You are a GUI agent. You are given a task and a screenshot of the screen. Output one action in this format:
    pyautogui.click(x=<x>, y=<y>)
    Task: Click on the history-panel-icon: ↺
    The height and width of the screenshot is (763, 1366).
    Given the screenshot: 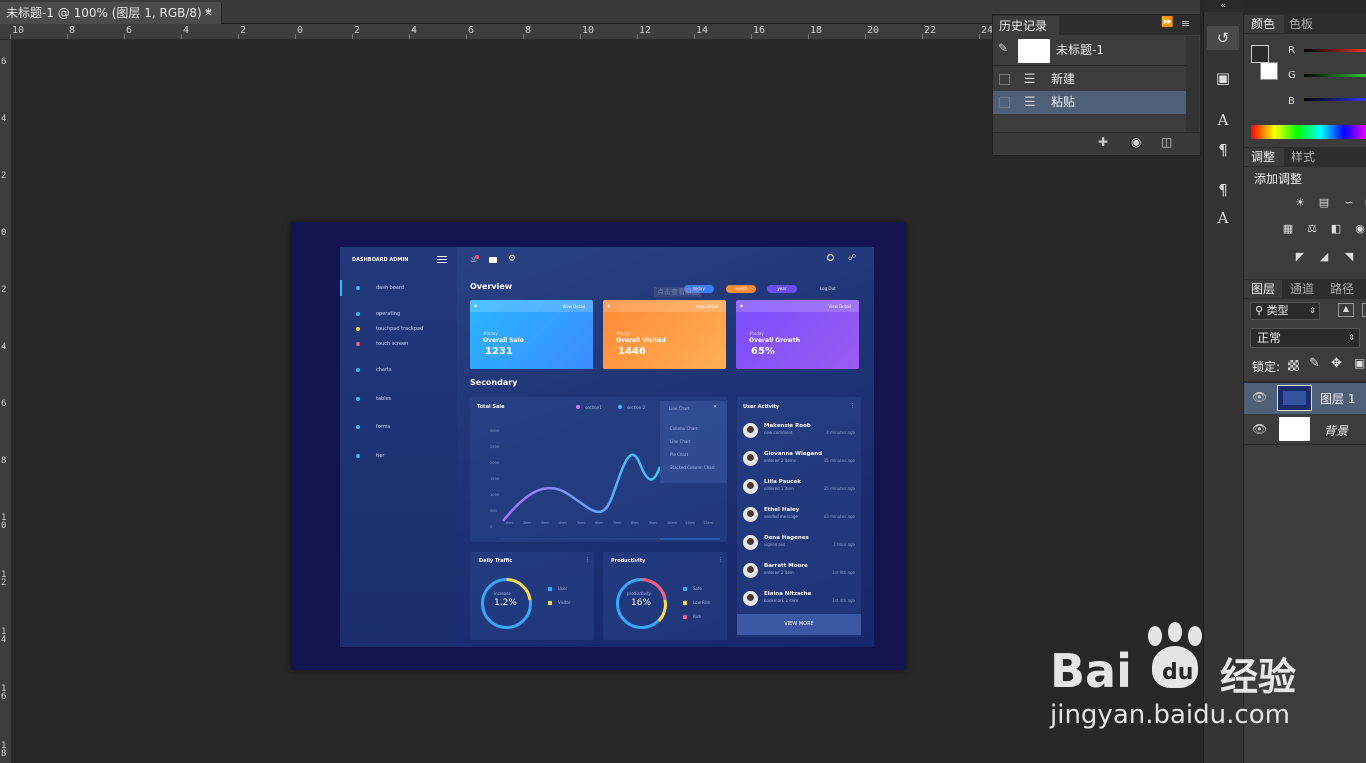 What is the action you would take?
    pyautogui.click(x=1223, y=38)
    